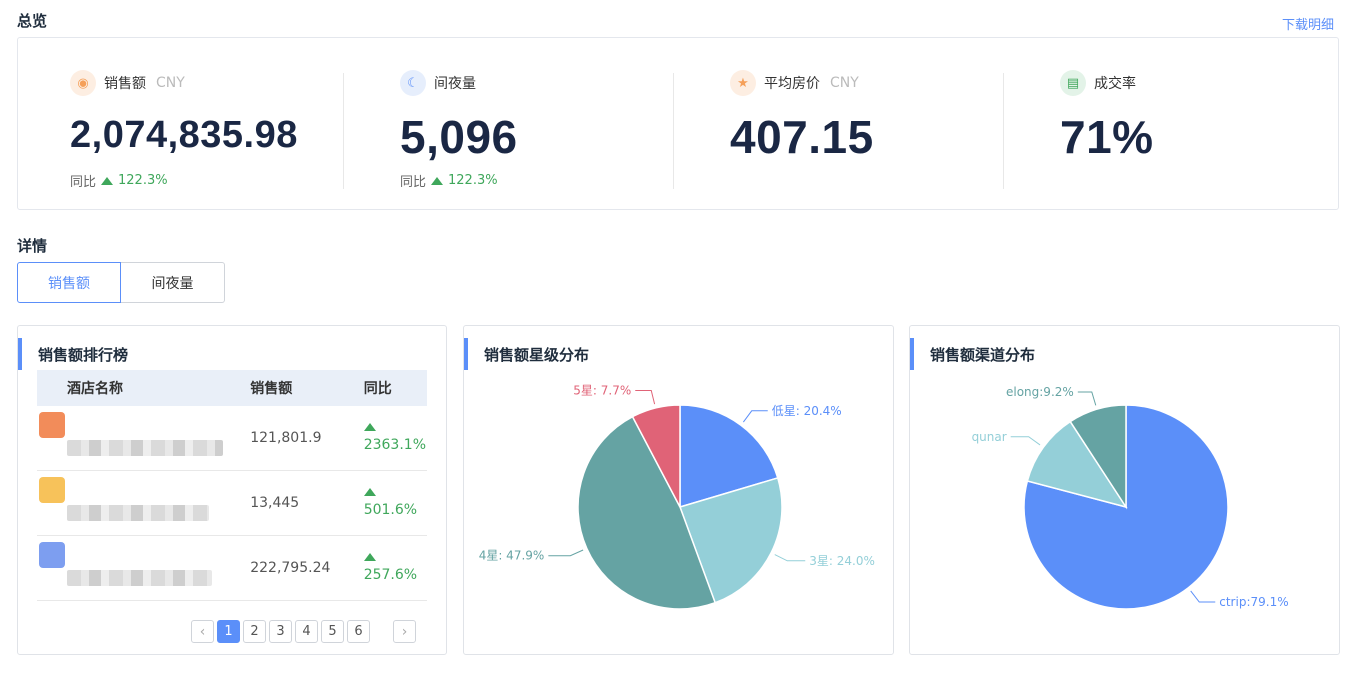 This screenshot has width=1357, height=678. I want to click on kpi-sales: ◉ 销售额 CNY 2,074,835.98 同比 122.3%, so click(210, 123).